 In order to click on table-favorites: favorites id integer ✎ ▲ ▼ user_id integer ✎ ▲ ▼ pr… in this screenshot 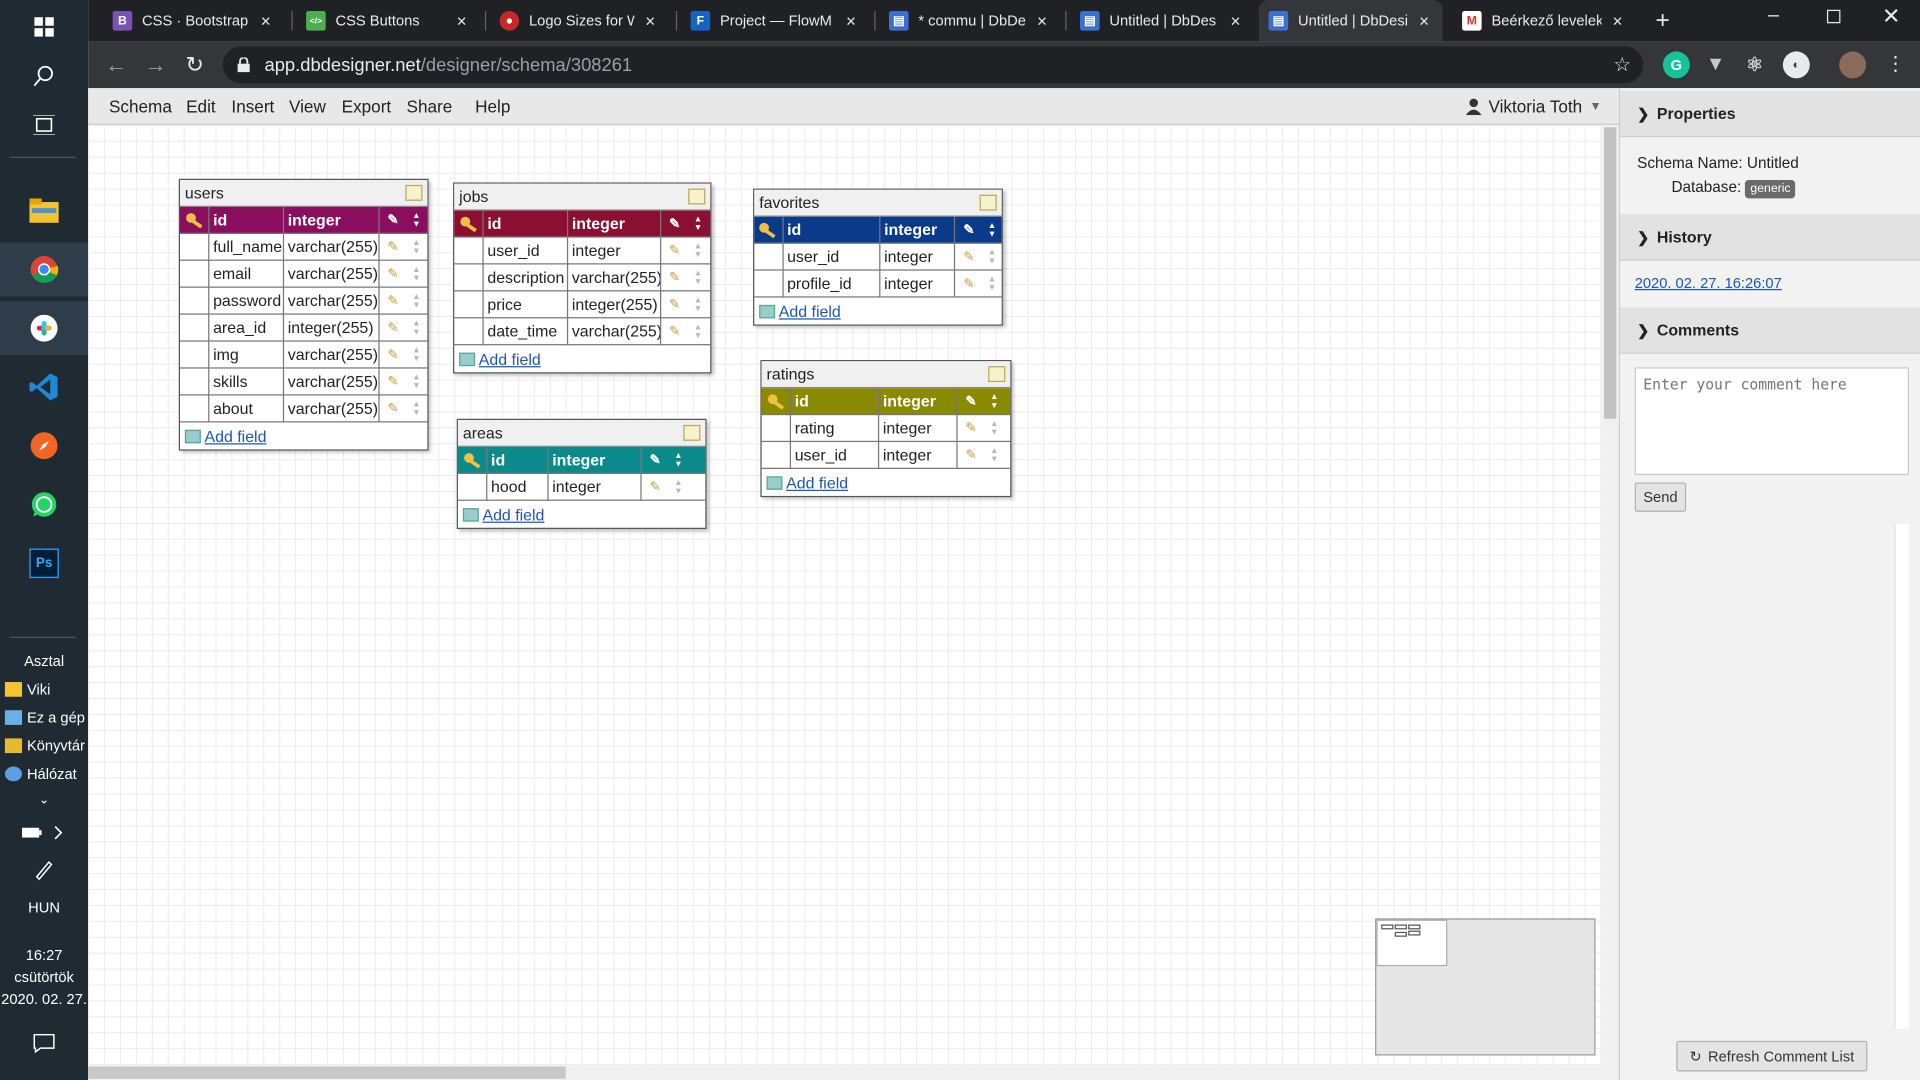, I will do `click(878, 257)`.